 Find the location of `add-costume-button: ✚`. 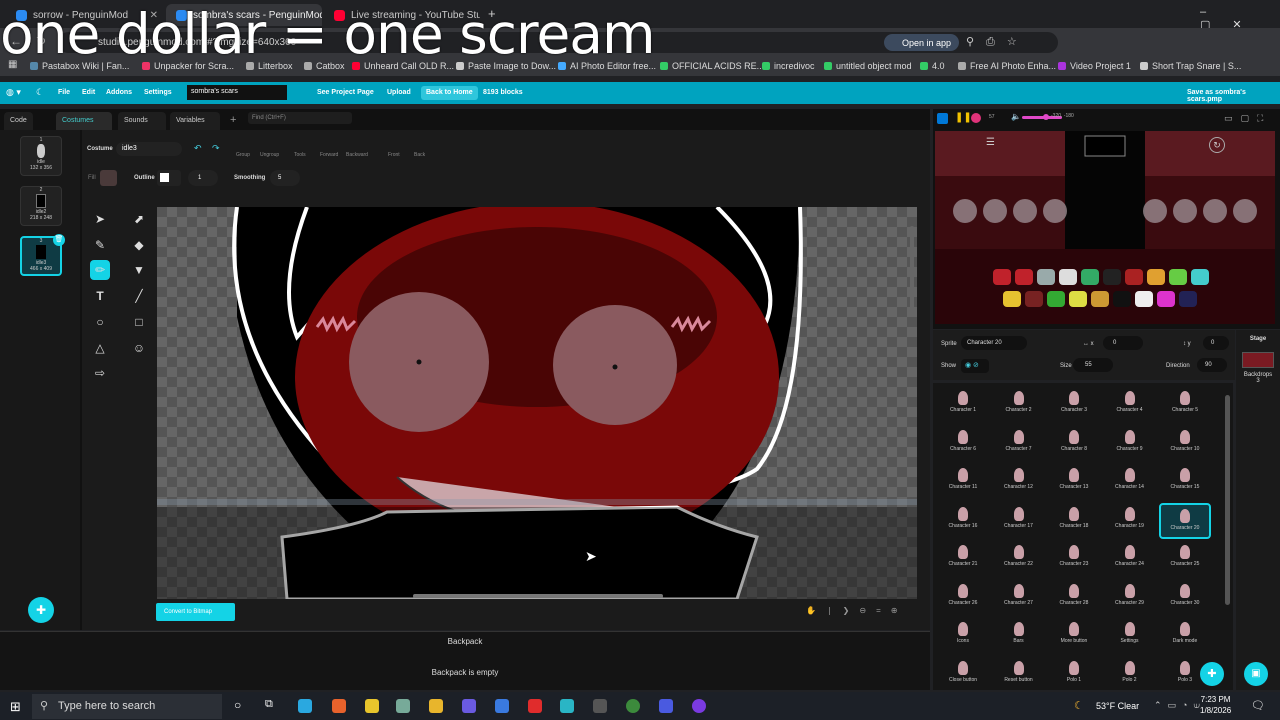

add-costume-button: ✚ is located at coordinates (41, 610).